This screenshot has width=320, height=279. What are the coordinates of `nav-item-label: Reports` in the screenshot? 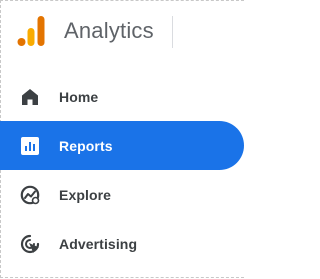 It's located at (86, 145).